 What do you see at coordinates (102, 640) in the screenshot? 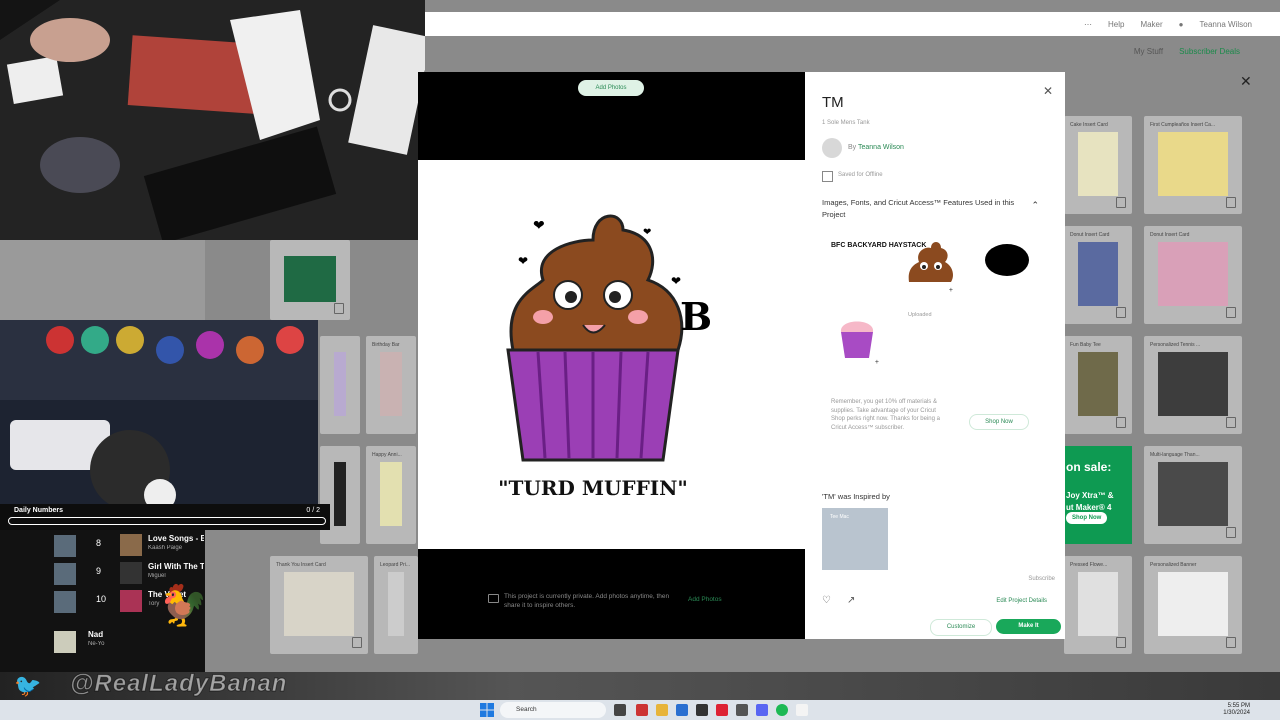
I see `playlist-item: Nad Ne-Yo` at bounding box center [102, 640].